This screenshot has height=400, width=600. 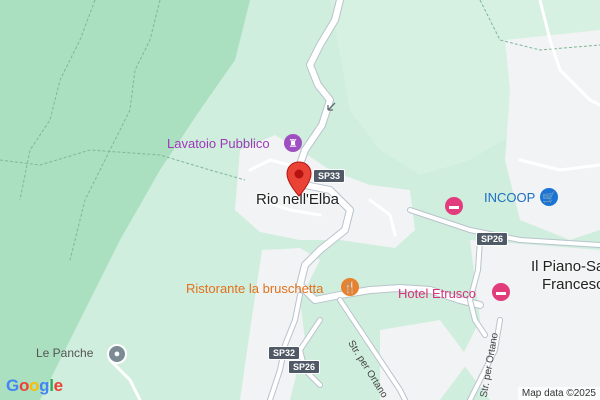 I want to click on poi-label-incoop: INCOOP, so click(x=509, y=197).